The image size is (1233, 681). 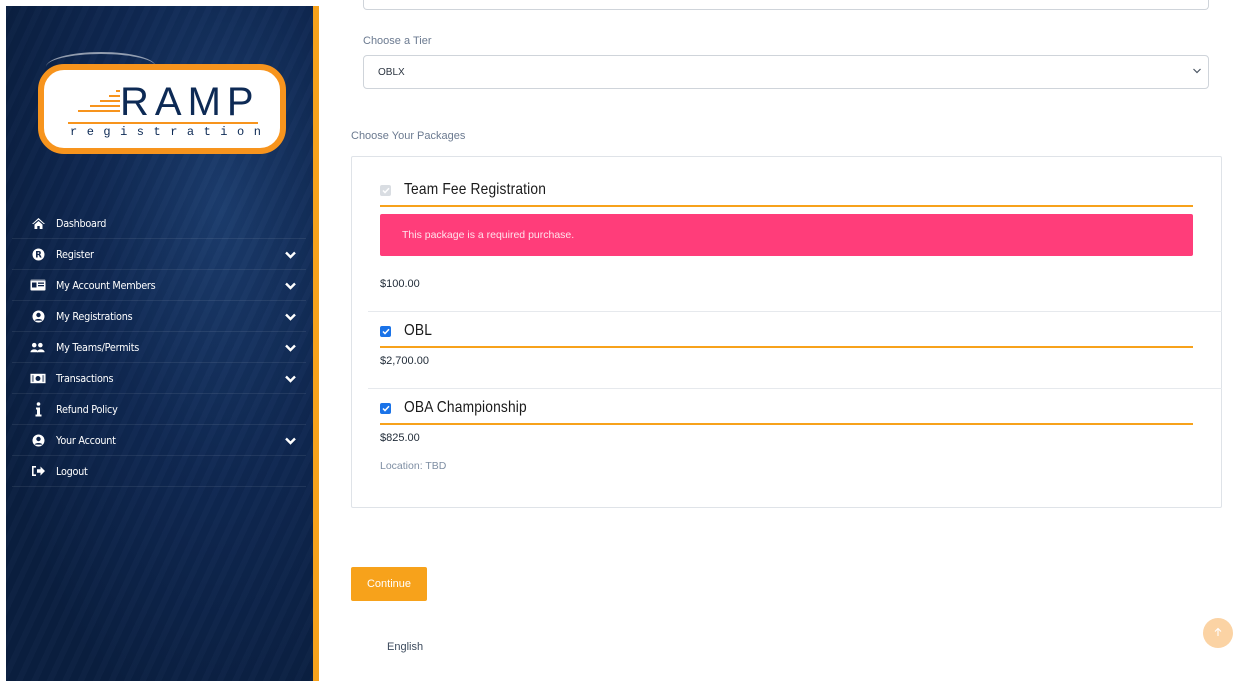 I want to click on sidebar-item-your-account: Your Account, so click(x=159, y=440).